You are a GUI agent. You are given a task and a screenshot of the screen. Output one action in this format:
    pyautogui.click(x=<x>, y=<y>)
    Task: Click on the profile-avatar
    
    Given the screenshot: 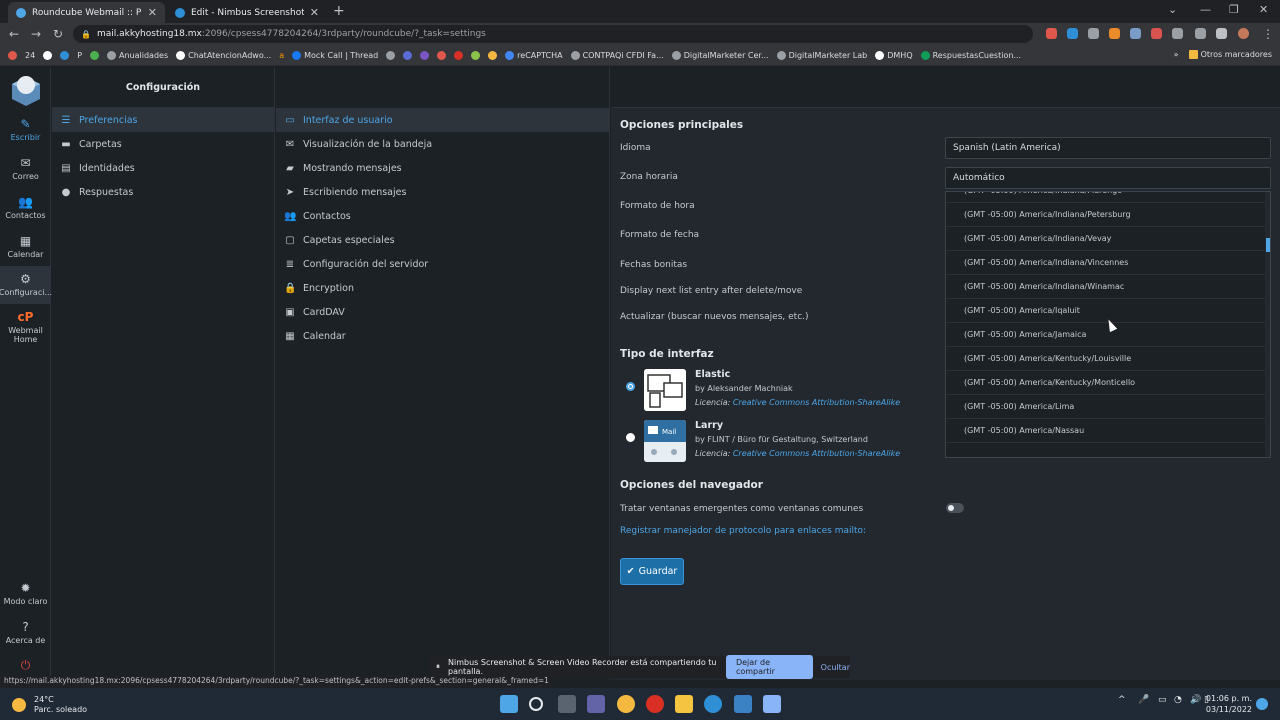 What is the action you would take?
    pyautogui.click(x=1243, y=33)
    